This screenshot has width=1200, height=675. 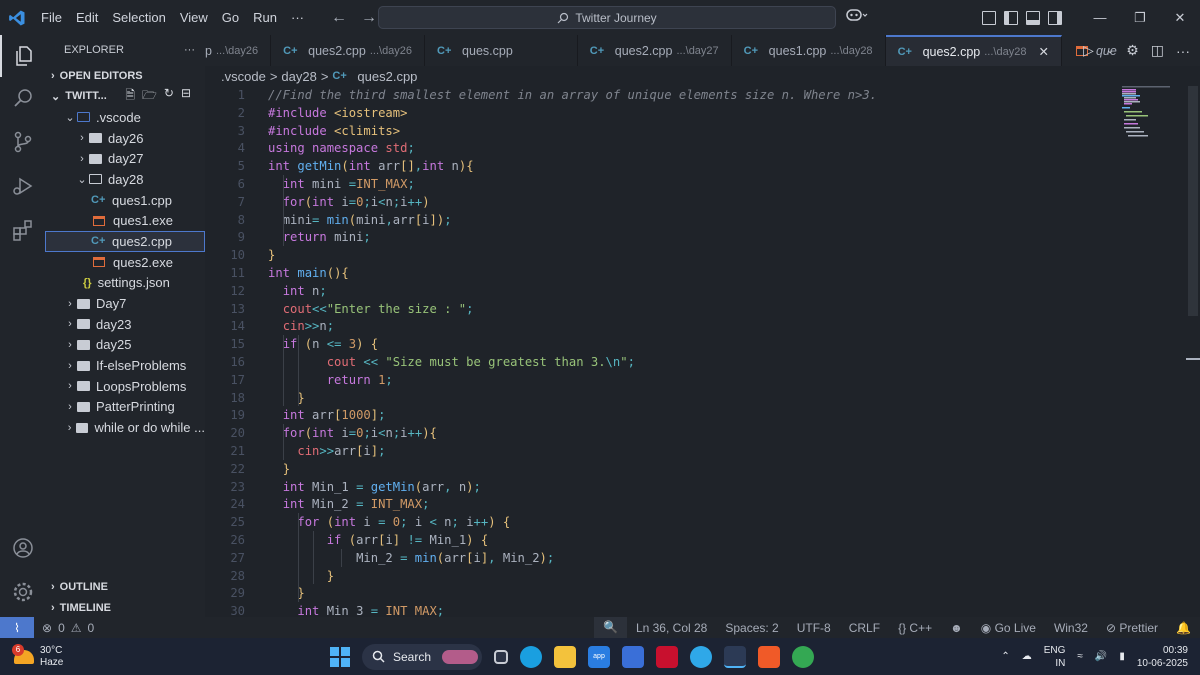 What do you see at coordinates (369, 18) in the screenshot?
I see `forward-arrow-icon: →` at bounding box center [369, 18].